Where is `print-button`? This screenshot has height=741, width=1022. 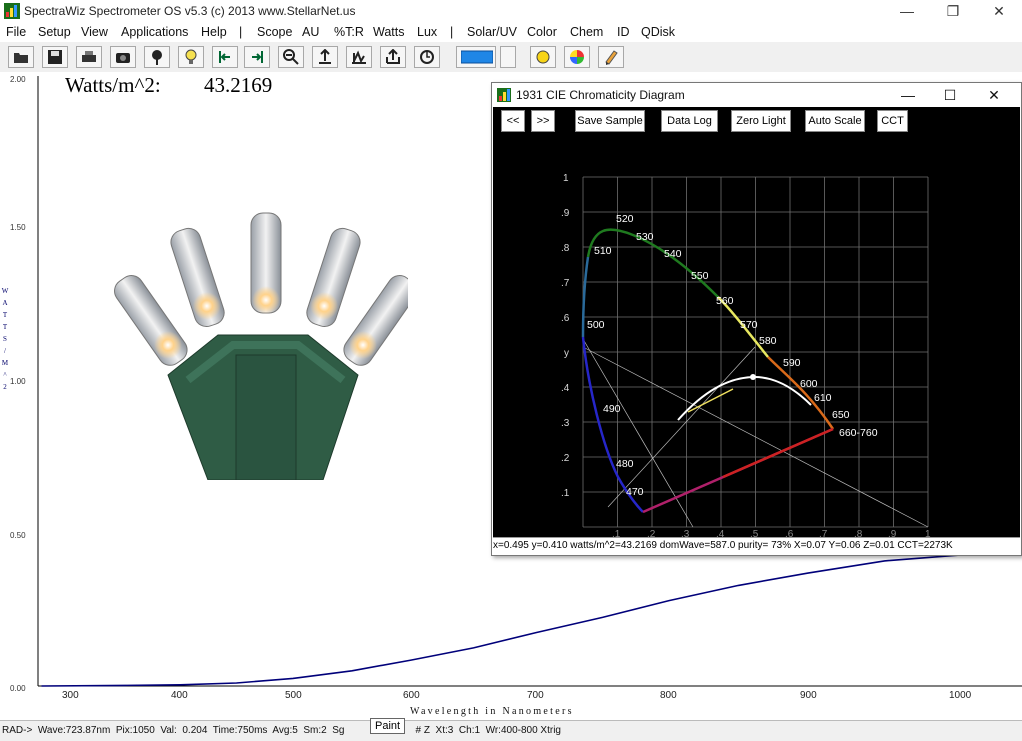
print-button is located at coordinates (89, 57).